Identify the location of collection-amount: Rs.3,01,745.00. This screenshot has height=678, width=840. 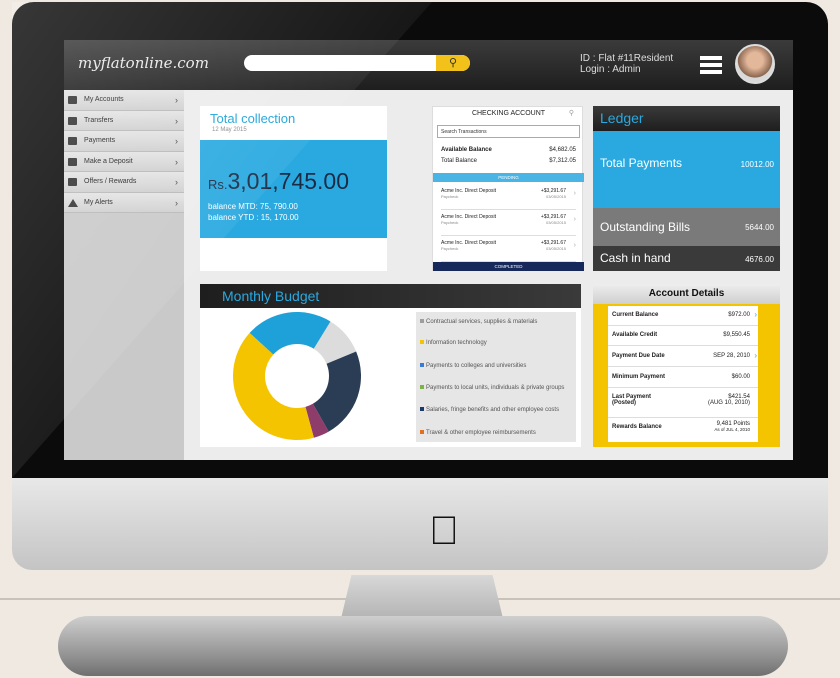
(278, 181).